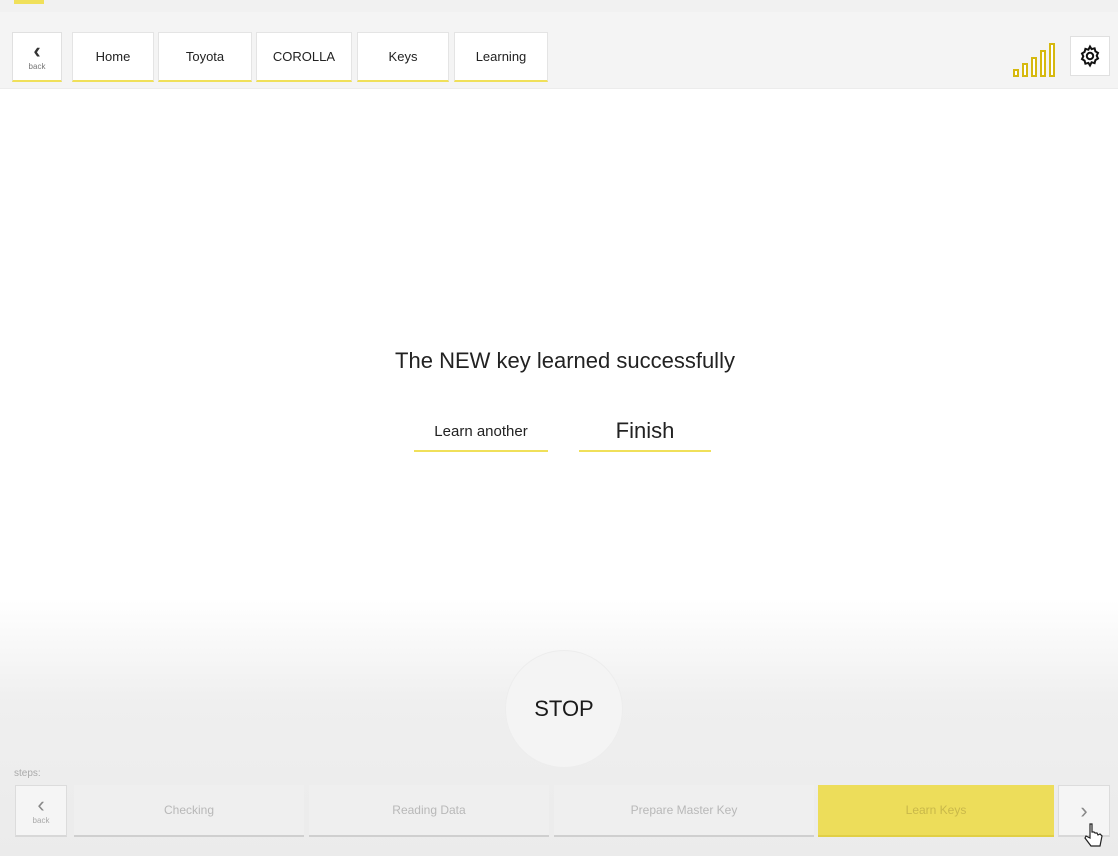 The width and height of the screenshot is (1118, 856). Describe the element at coordinates (189, 811) in the screenshot. I see `step-checking: Checking` at that location.